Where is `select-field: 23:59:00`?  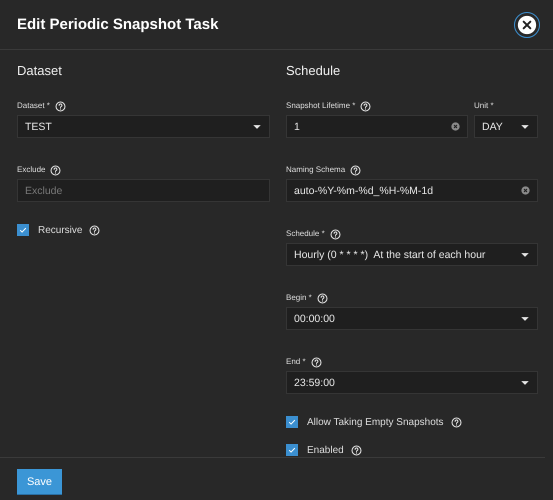
select-field: 23:59:00 is located at coordinates (412, 382).